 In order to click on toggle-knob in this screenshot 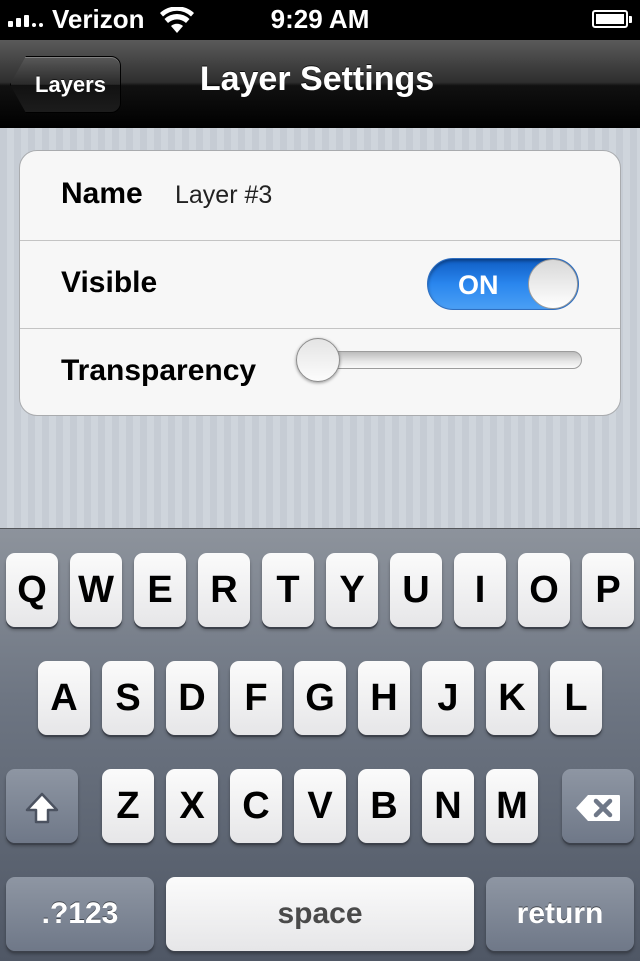, I will do `click(553, 284)`.